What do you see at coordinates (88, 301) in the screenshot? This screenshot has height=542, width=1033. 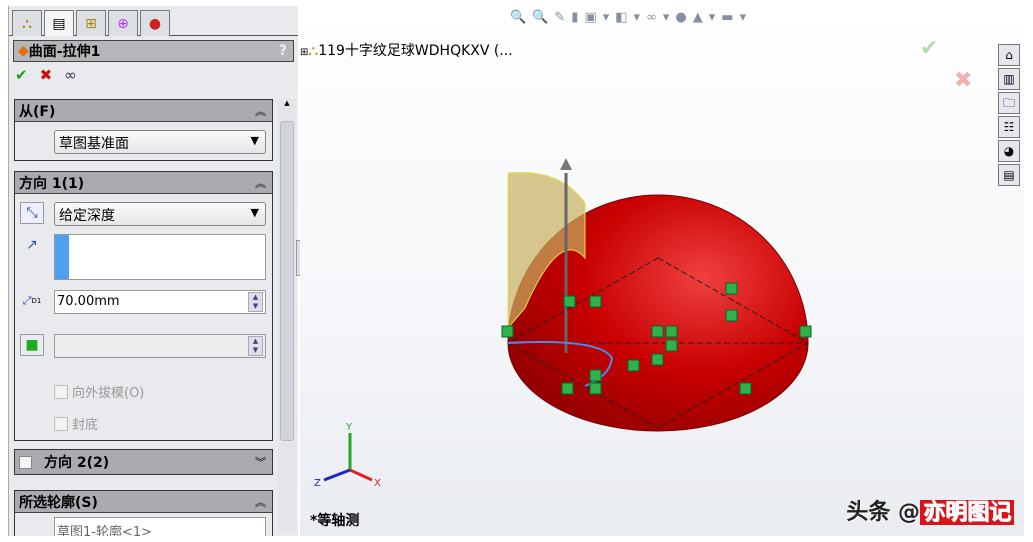 I see `depth-value: 70.00mm` at bounding box center [88, 301].